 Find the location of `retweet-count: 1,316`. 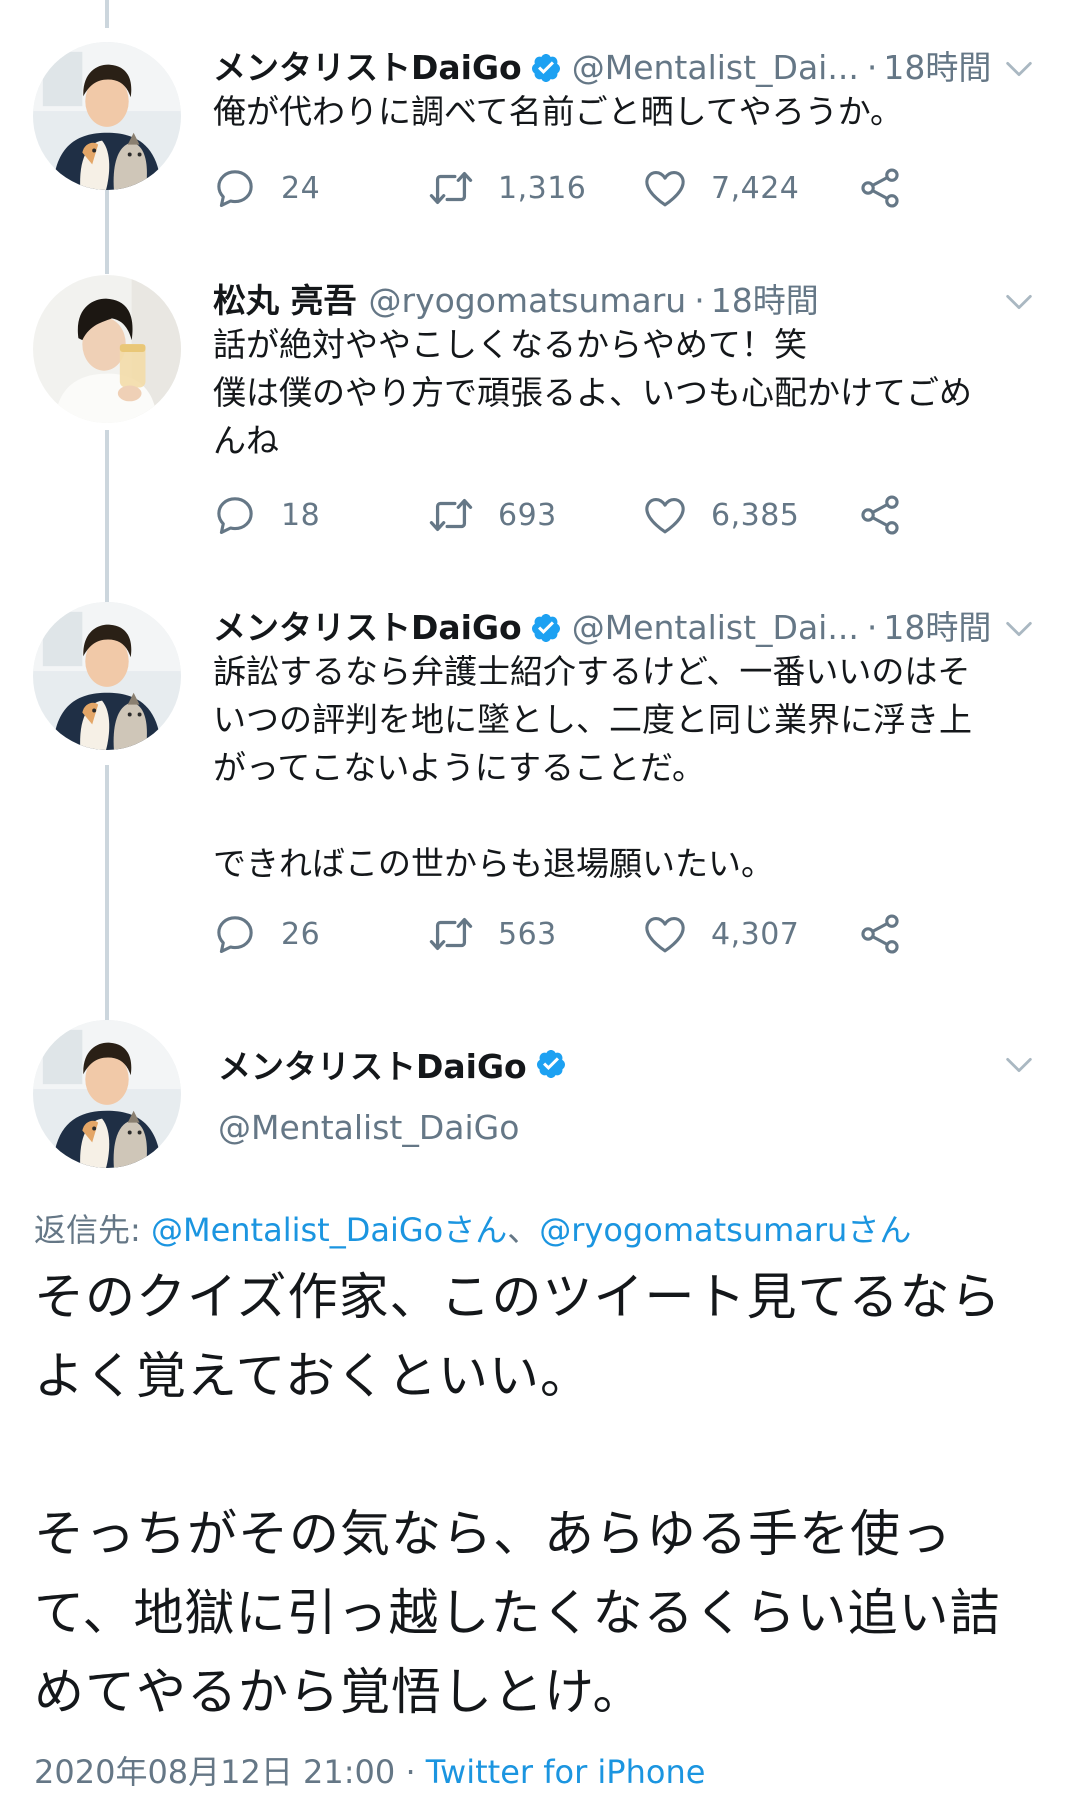

retweet-count: 1,316 is located at coordinates (542, 188).